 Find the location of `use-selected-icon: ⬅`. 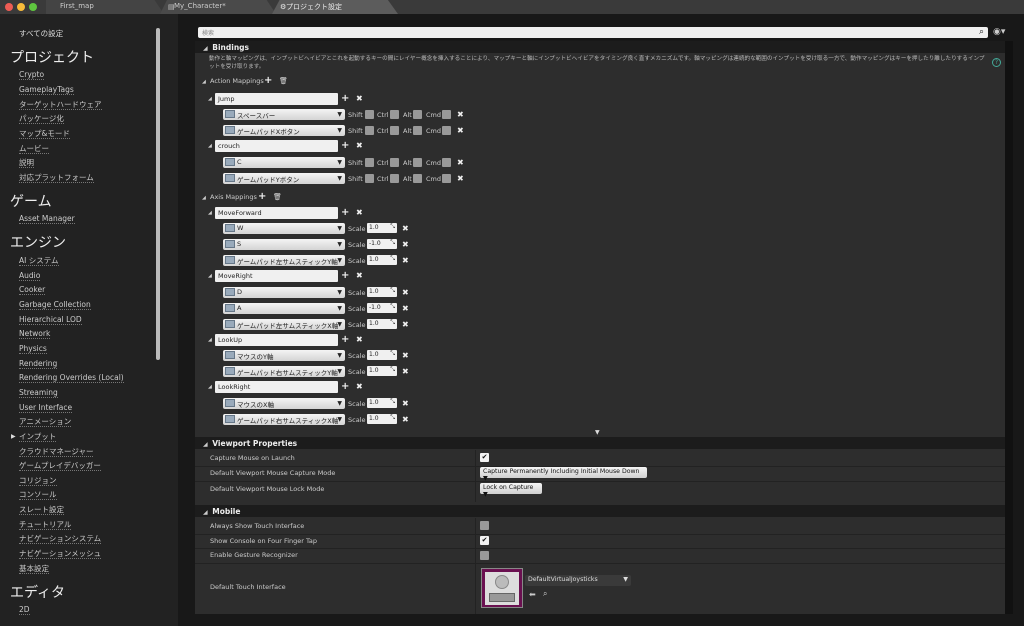

use-selected-icon: ⬅ is located at coordinates (532, 594).